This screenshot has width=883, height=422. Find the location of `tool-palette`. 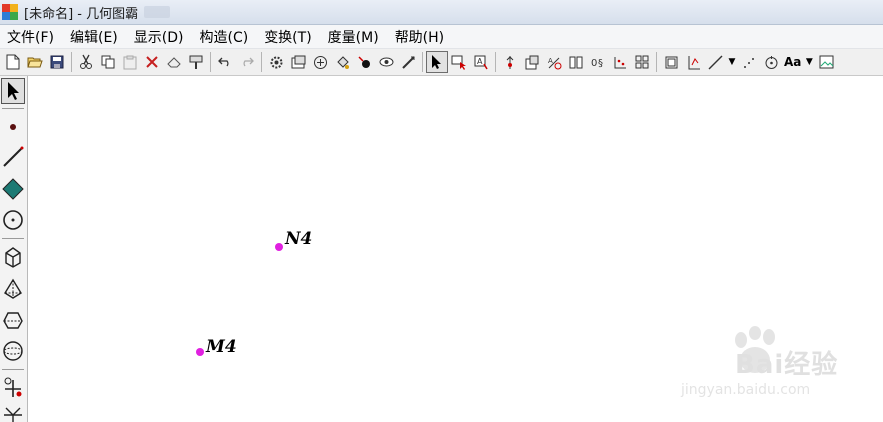

tool-palette is located at coordinates (14, 249).